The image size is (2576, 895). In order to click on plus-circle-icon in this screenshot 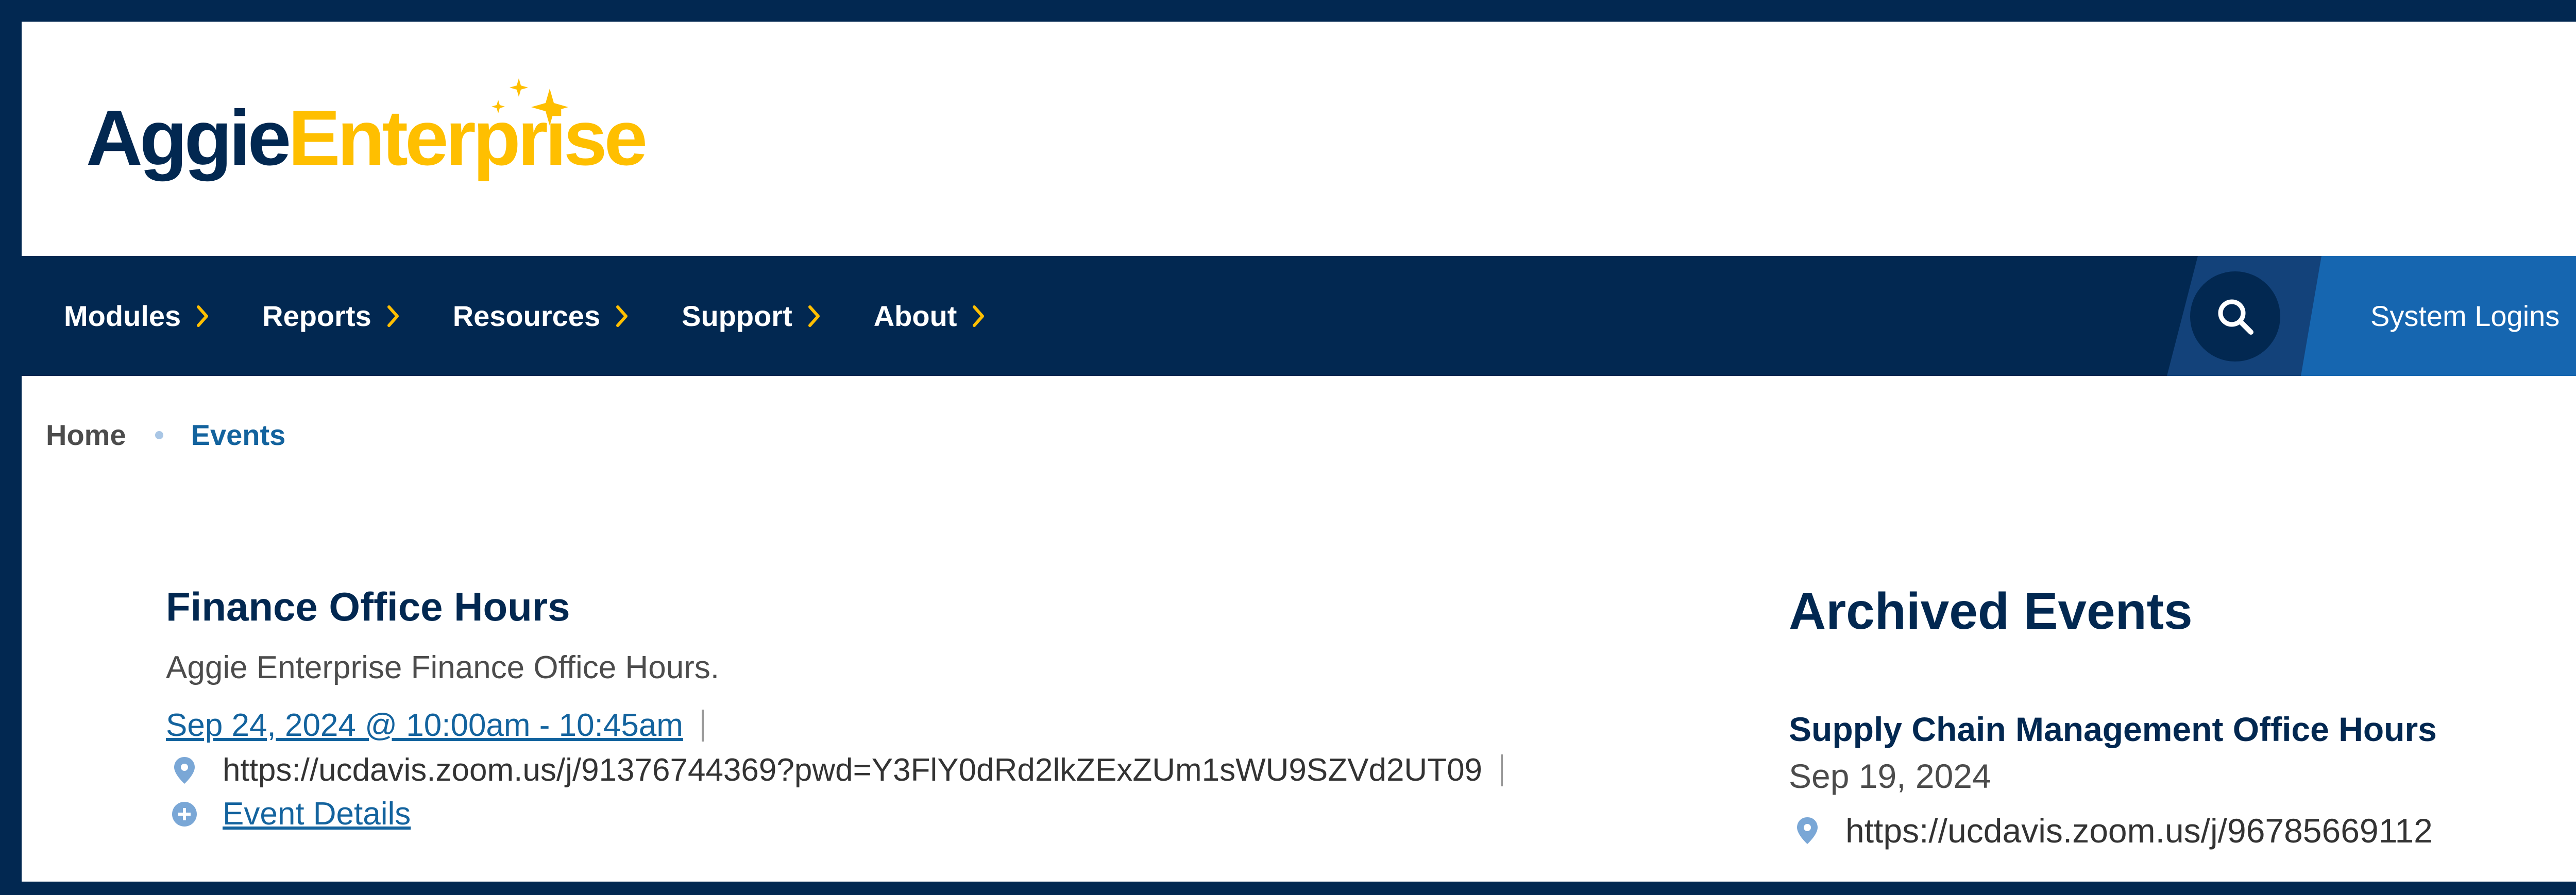, I will do `click(184, 814)`.